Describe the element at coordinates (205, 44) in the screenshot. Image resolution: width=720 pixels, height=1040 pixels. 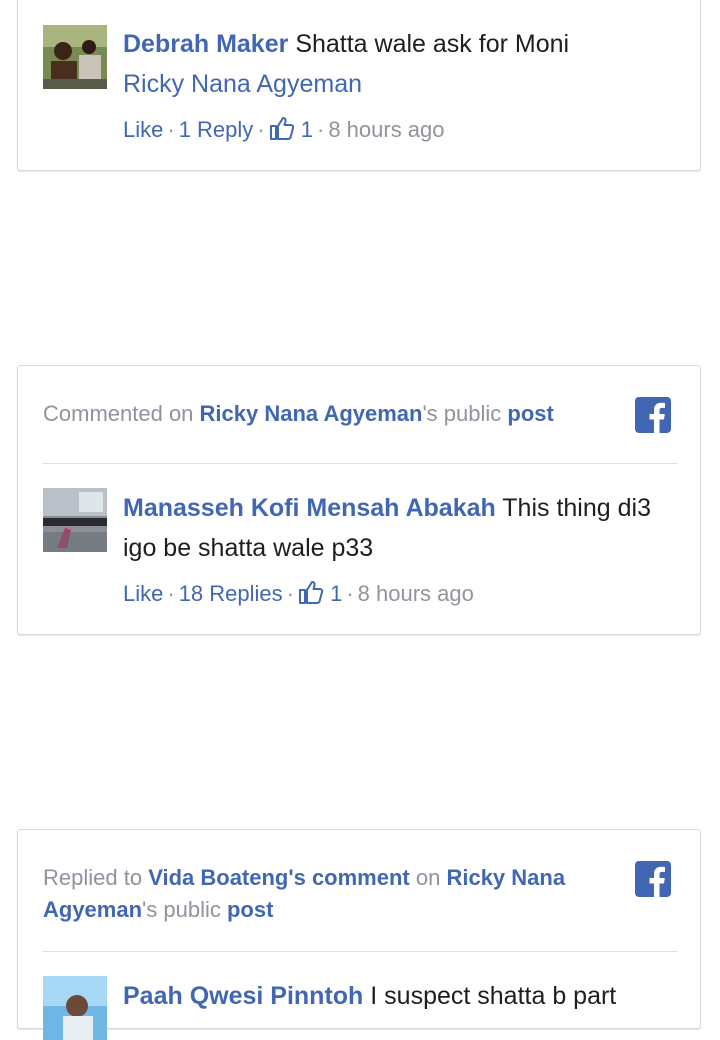
I see `comment-author: Debrah Maker` at that location.